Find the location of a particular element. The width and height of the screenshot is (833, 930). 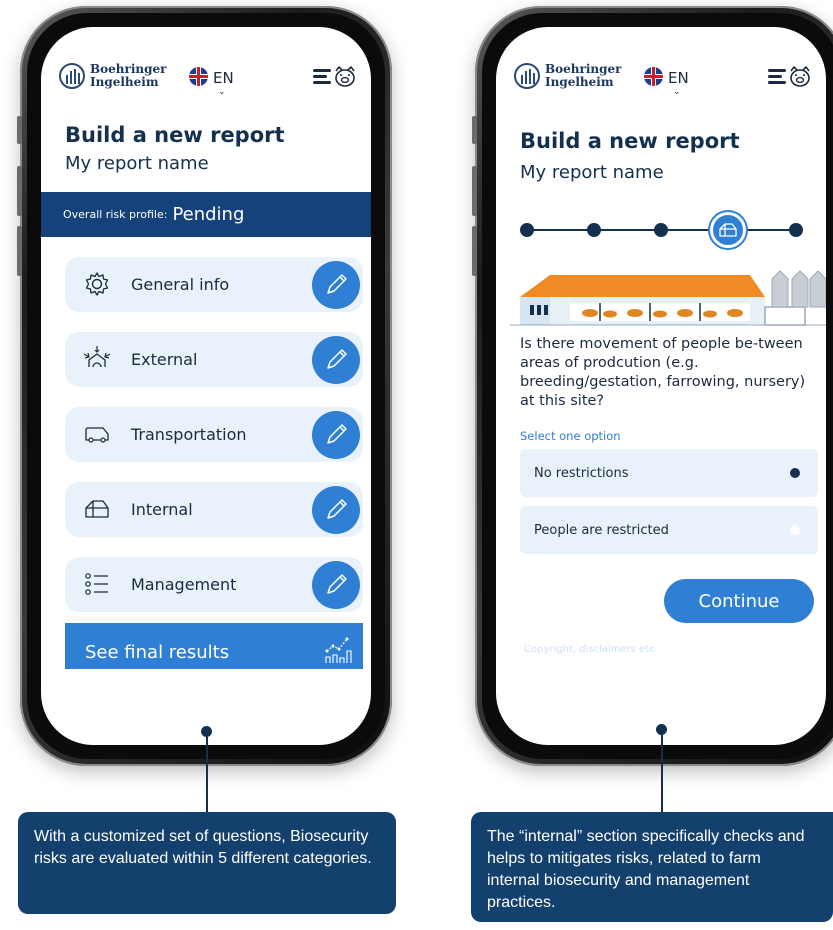

edit-external-button is located at coordinates (336, 360).